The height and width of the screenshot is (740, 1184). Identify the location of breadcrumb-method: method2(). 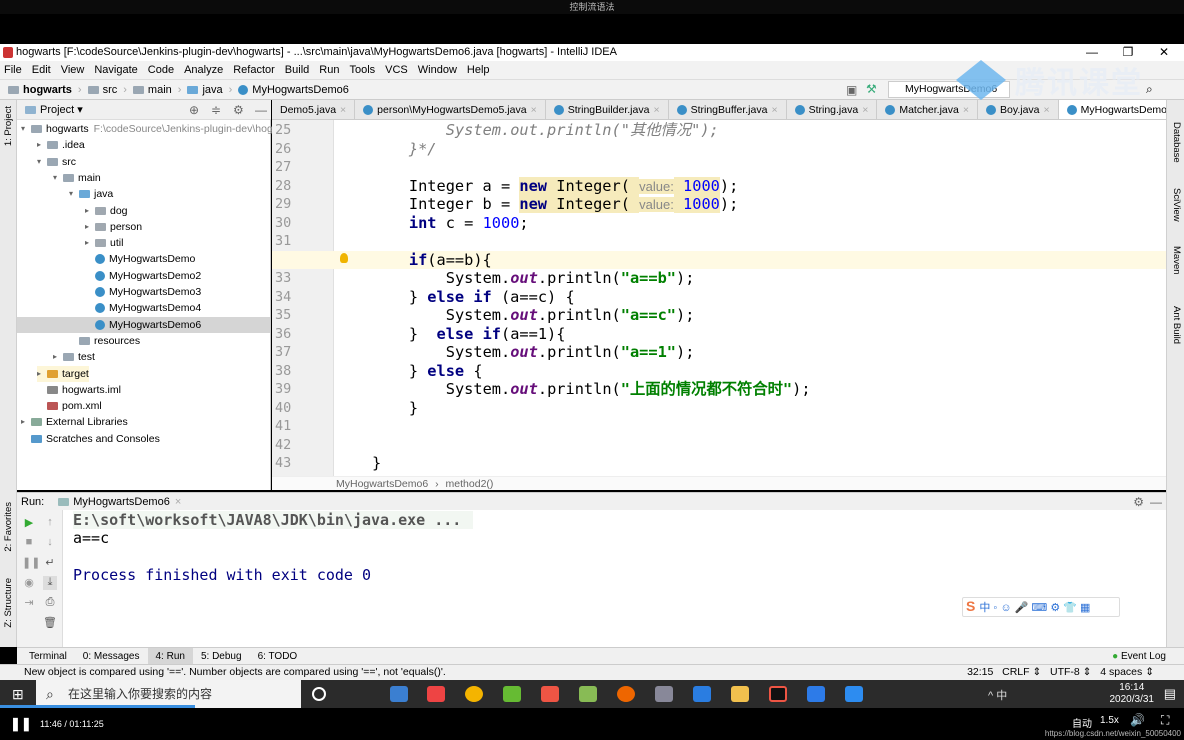
(470, 484).